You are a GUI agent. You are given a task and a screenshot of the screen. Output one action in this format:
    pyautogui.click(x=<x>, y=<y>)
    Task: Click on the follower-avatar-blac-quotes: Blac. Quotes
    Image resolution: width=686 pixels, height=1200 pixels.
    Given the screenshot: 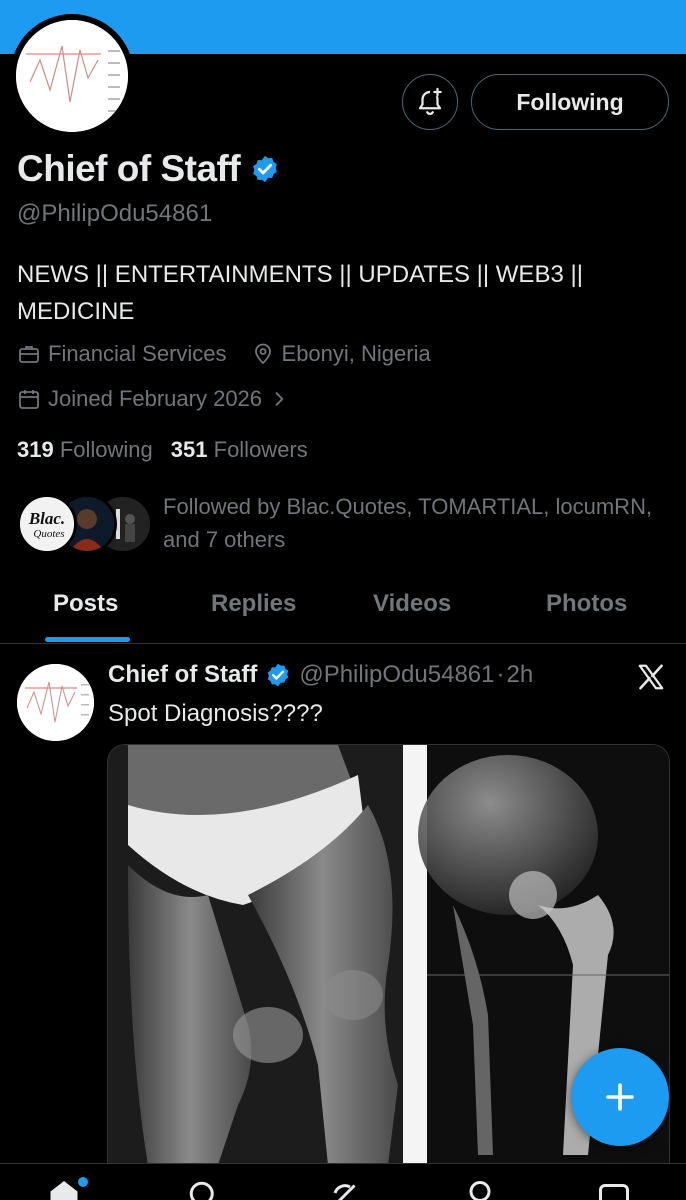 What is the action you would take?
    pyautogui.click(x=47, y=524)
    